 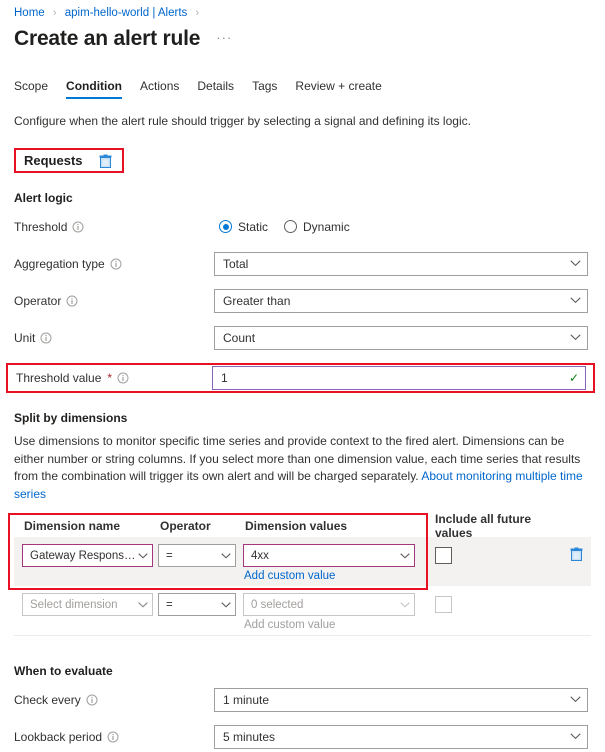 What do you see at coordinates (94, 89) in the screenshot?
I see `tab-condition: Condition` at bounding box center [94, 89].